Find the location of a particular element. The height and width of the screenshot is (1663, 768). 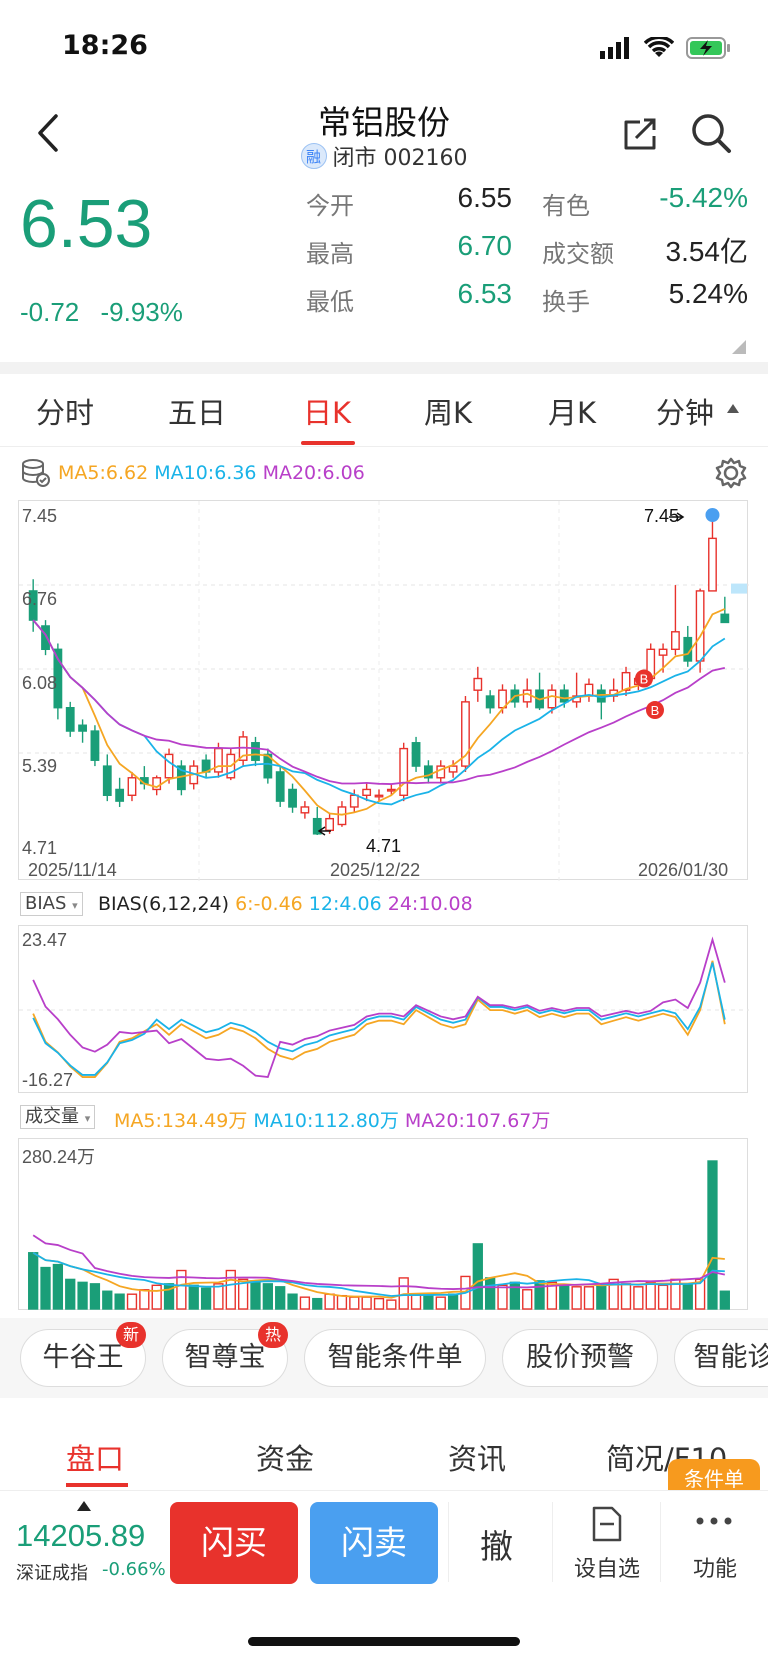

market-status-code: 闭市 002160 is located at coordinates (400, 158).